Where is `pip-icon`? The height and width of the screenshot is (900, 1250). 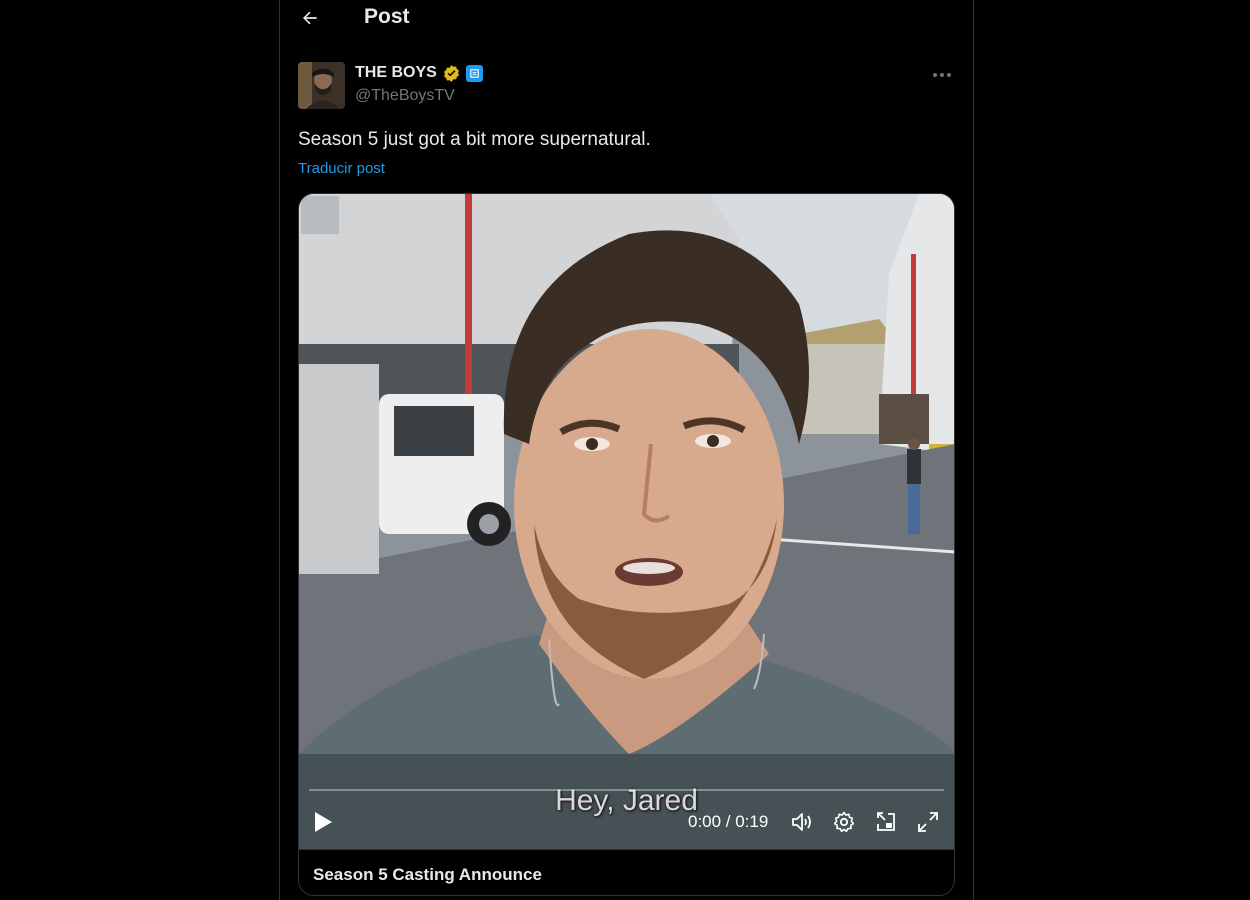
pip-icon is located at coordinates (886, 821).